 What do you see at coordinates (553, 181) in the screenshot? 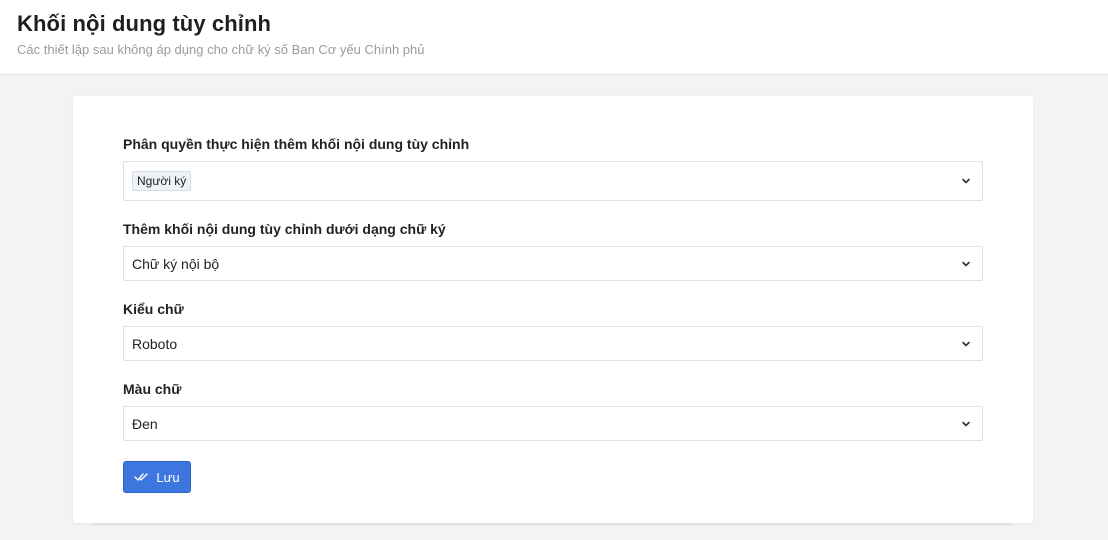
I see `permission-select: Người ký` at bounding box center [553, 181].